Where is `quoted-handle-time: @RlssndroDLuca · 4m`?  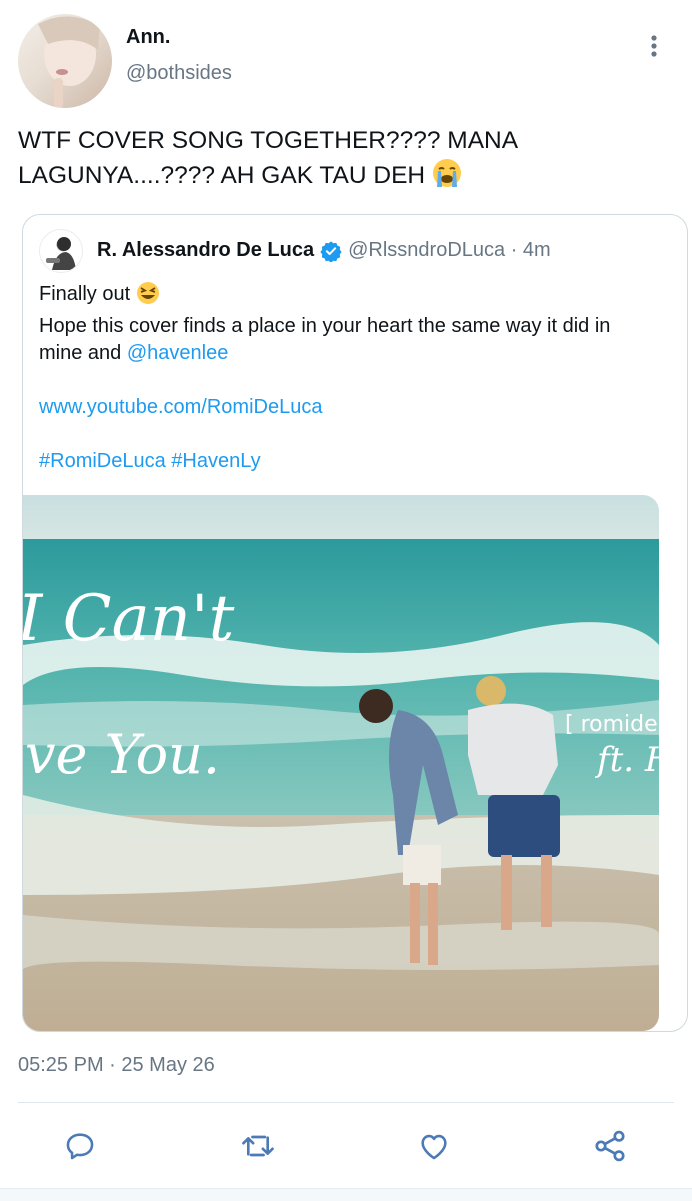 quoted-handle-time: @RlssndroDLuca · 4m is located at coordinates (449, 250).